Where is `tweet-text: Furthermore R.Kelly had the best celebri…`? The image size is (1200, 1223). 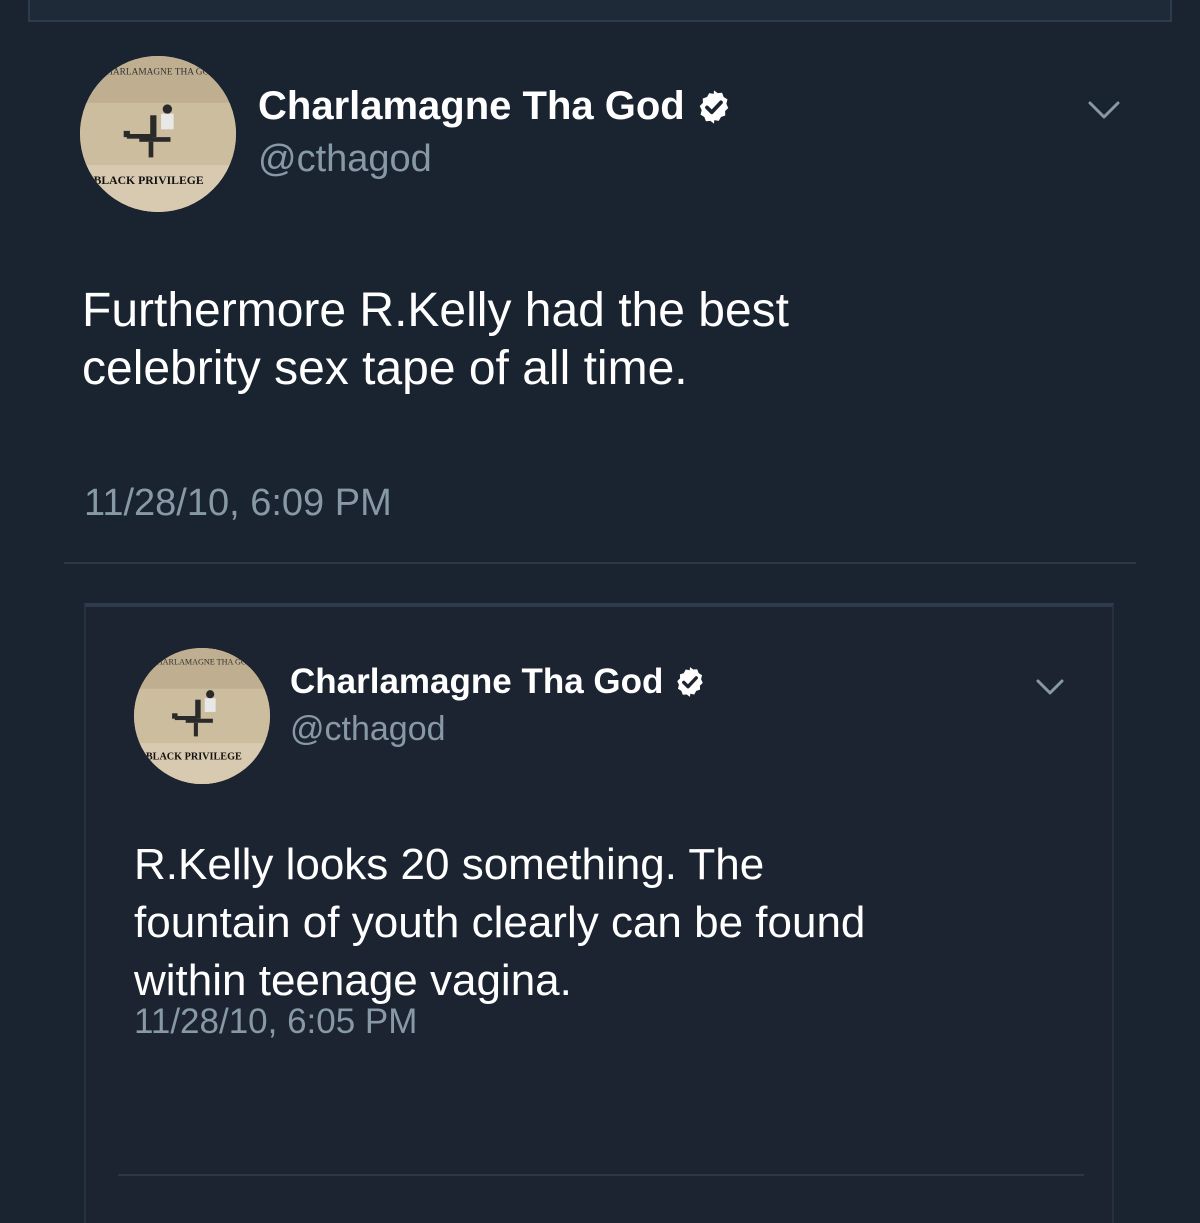
tweet-text: Furthermore R.Kelly had the best celebri… is located at coordinates (435, 339).